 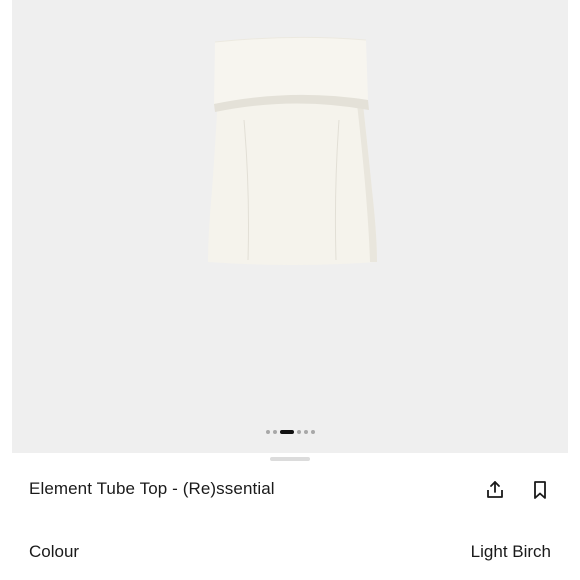 I want to click on share-button, so click(x=495, y=490).